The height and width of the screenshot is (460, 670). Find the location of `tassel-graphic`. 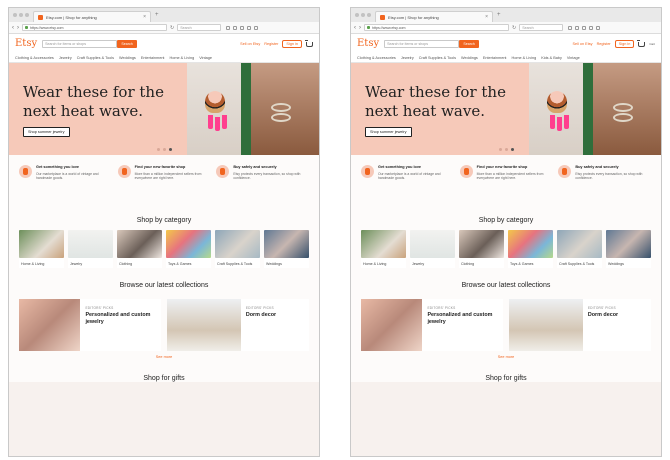

tassel-graphic is located at coordinates (224, 122).